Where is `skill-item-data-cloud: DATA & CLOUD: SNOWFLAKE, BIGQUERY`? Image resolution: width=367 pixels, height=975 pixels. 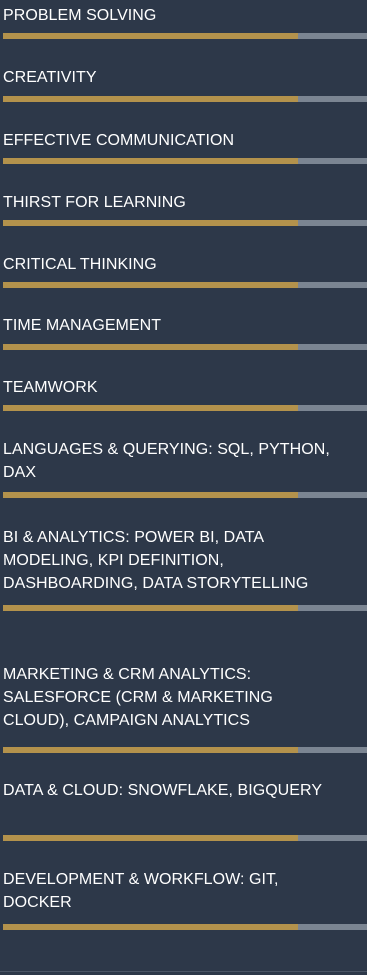 skill-item-data-cloud: DATA & CLOUD: SNOWFLAKE, BIGQUERY is located at coordinates (185, 810).